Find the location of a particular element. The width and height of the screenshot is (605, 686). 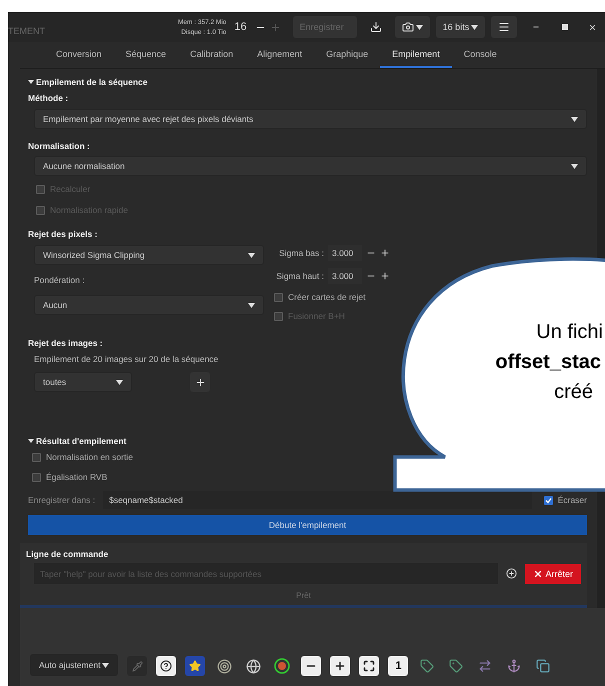

add-button is located at coordinates (200, 382).